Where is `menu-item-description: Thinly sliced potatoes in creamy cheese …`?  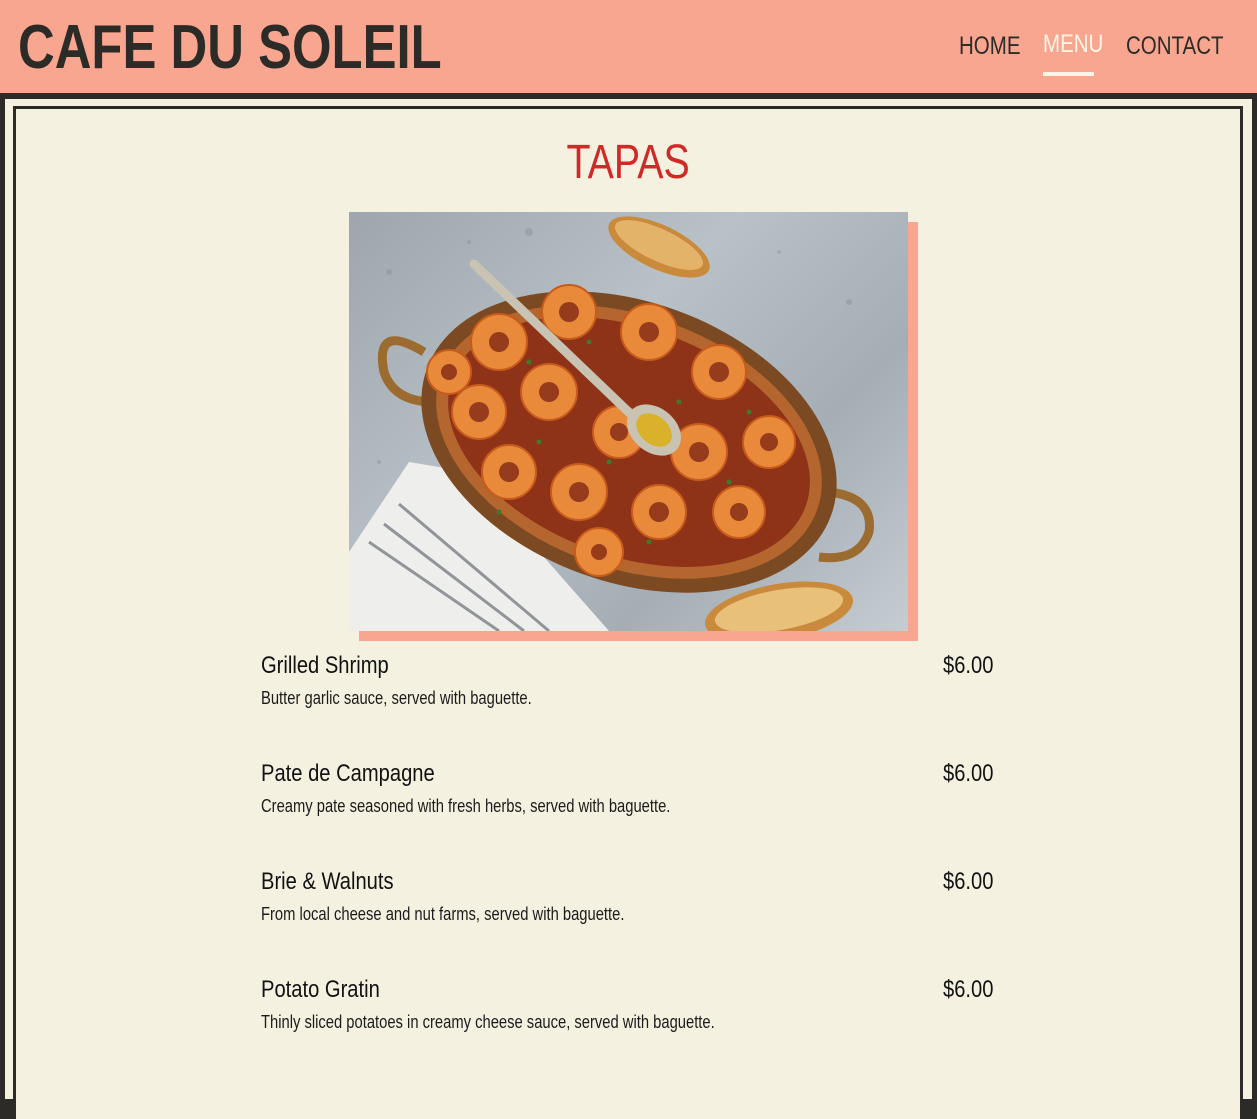 menu-item-description: Thinly sliced potatoes in creamy cheese … is located at coordinates (488, 1022).